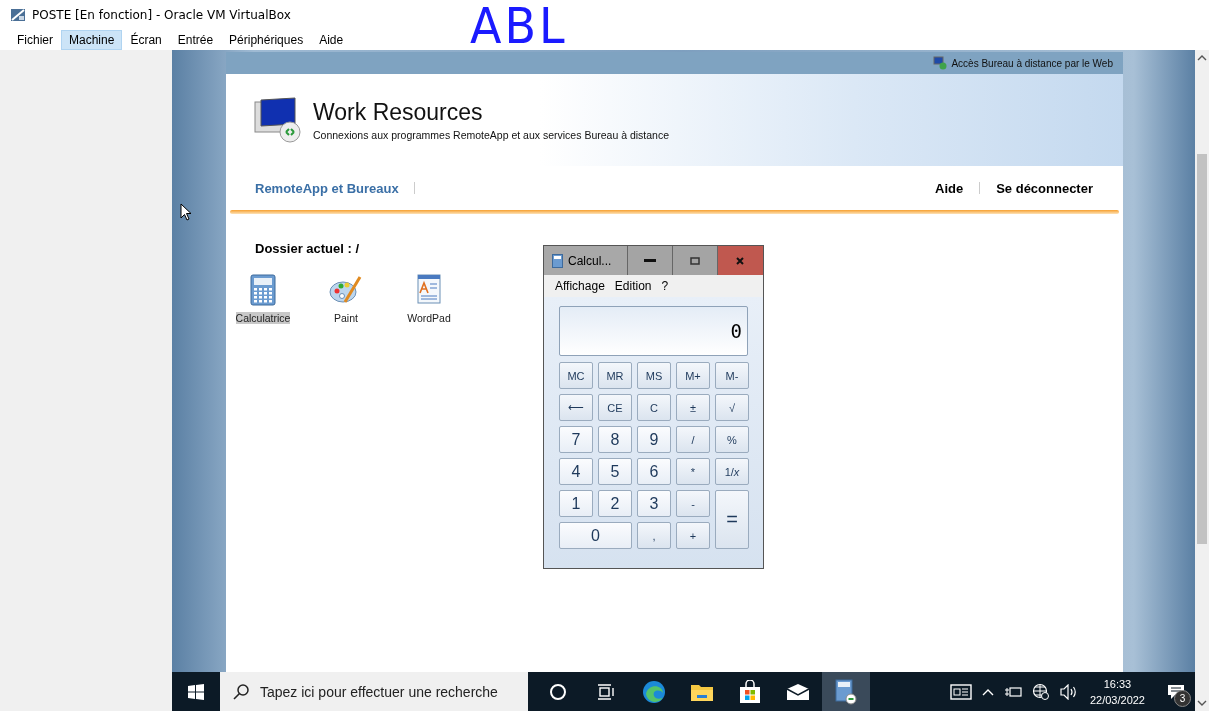 The image size is (1209, 711). I want to click on close-icon, so click(740, 260).